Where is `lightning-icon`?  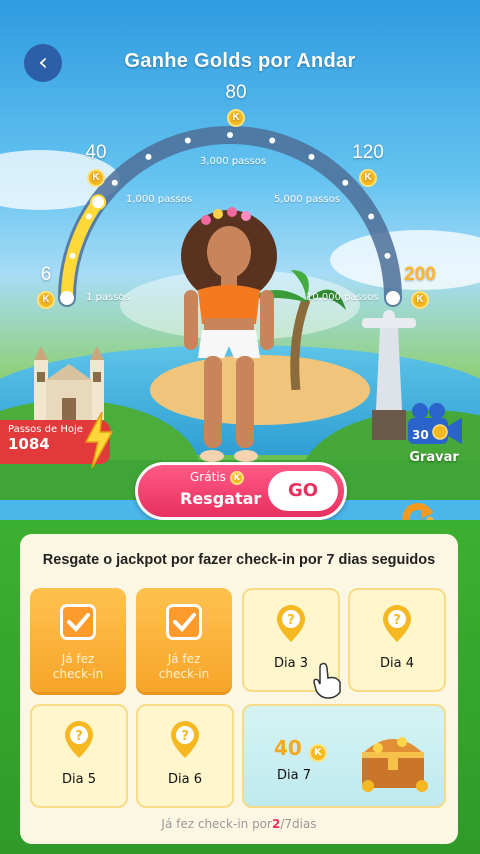
lightning-icon is located at coordinates (99, 440).